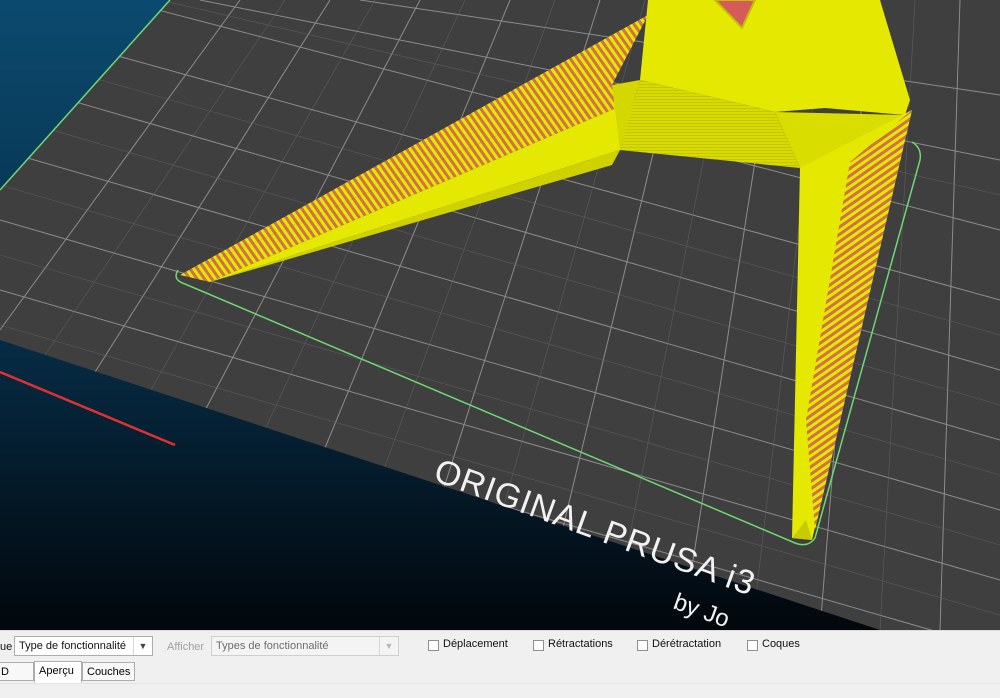 This screenshot has width=1000, height=698. What do you see at coordinates (186, 647) in the screenshot?
I see `show-label: Afficher` at bounding box center [186, 647].